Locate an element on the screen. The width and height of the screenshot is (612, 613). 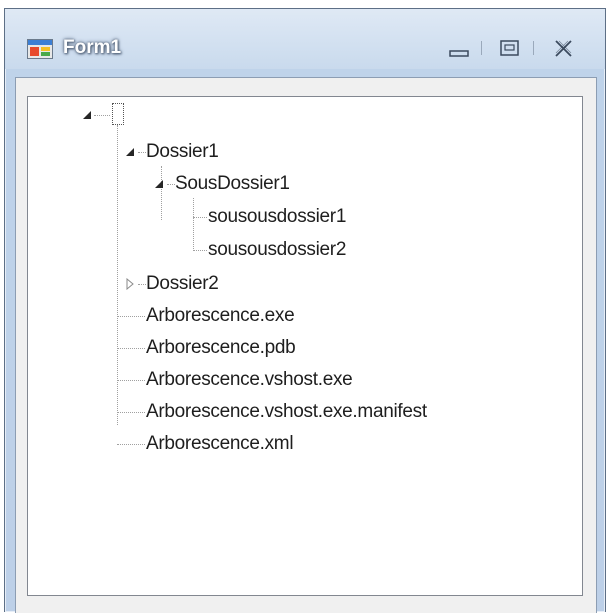
form-app-icon is located at coordinates (40, 49).